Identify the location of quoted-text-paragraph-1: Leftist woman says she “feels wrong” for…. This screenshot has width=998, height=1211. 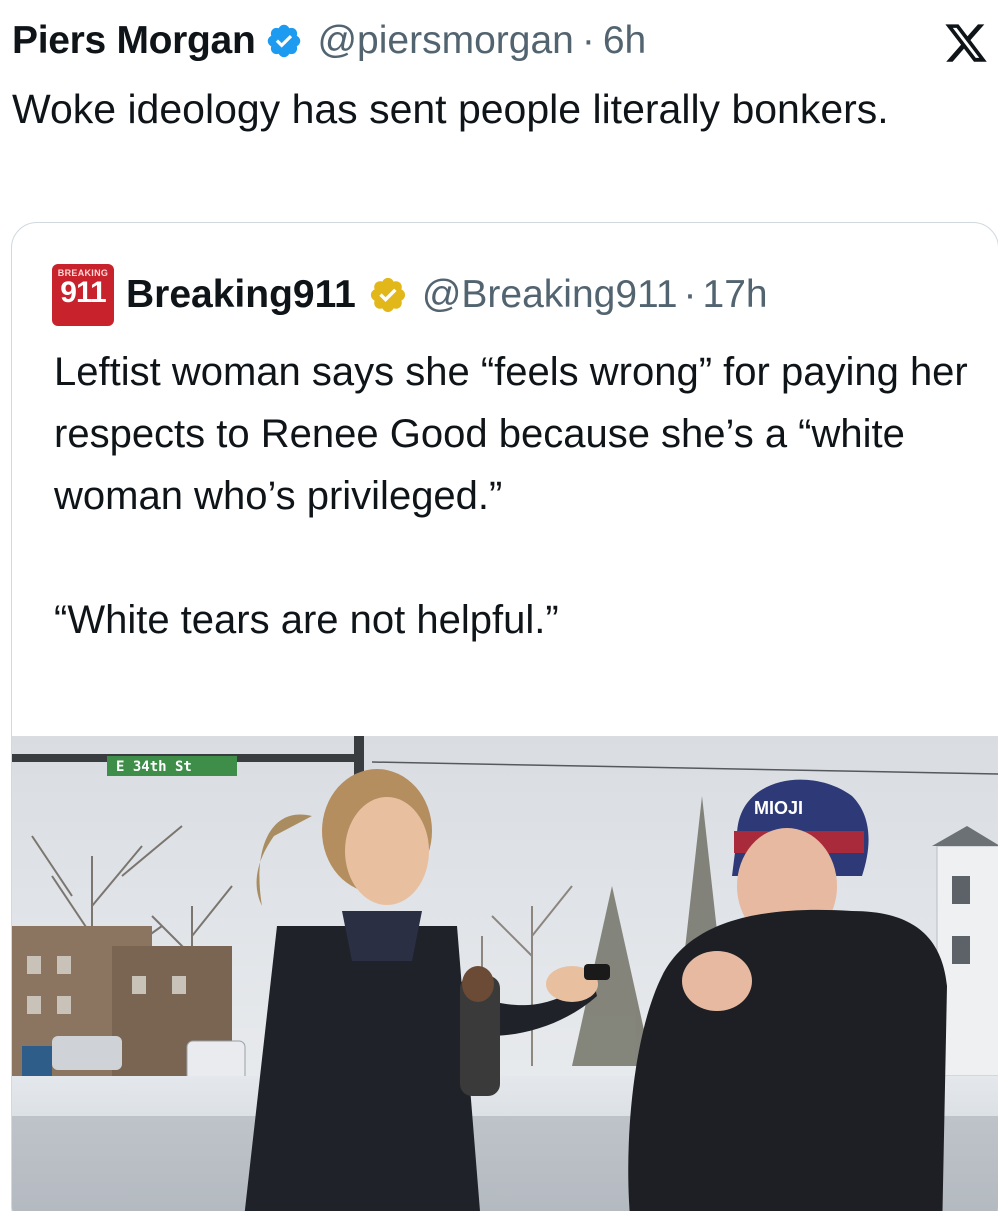
(511, 434).